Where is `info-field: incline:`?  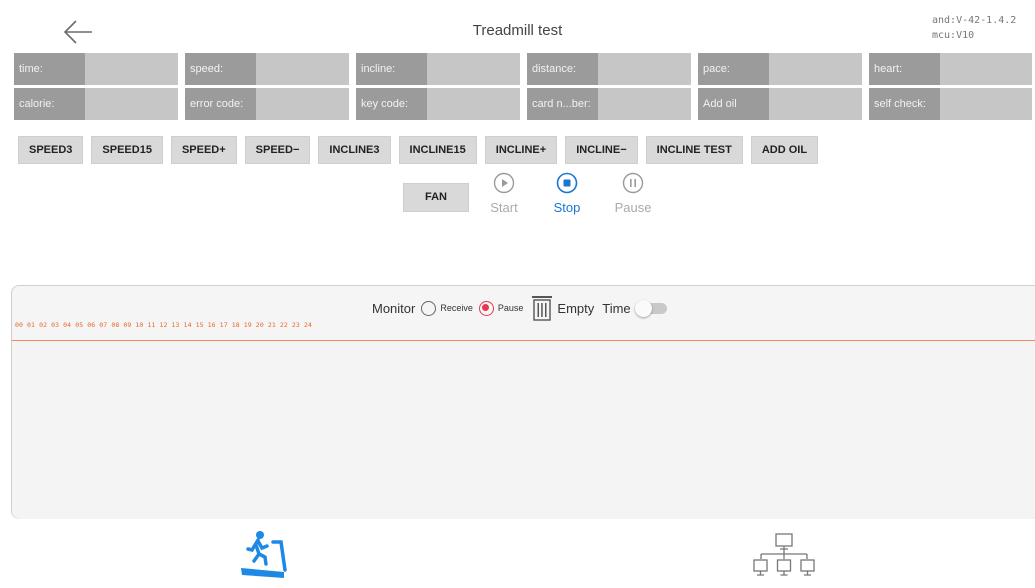
info-field: incline: is located at coordinates (441, 69).